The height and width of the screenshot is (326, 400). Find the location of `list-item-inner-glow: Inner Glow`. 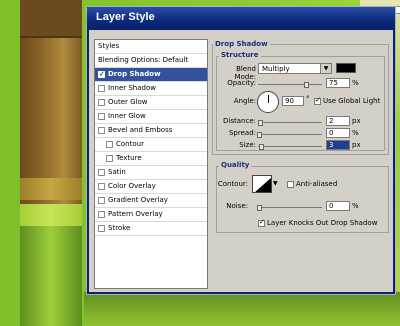

list-item-inner-glow: Inner Glow is located at coordinates (151, 117).